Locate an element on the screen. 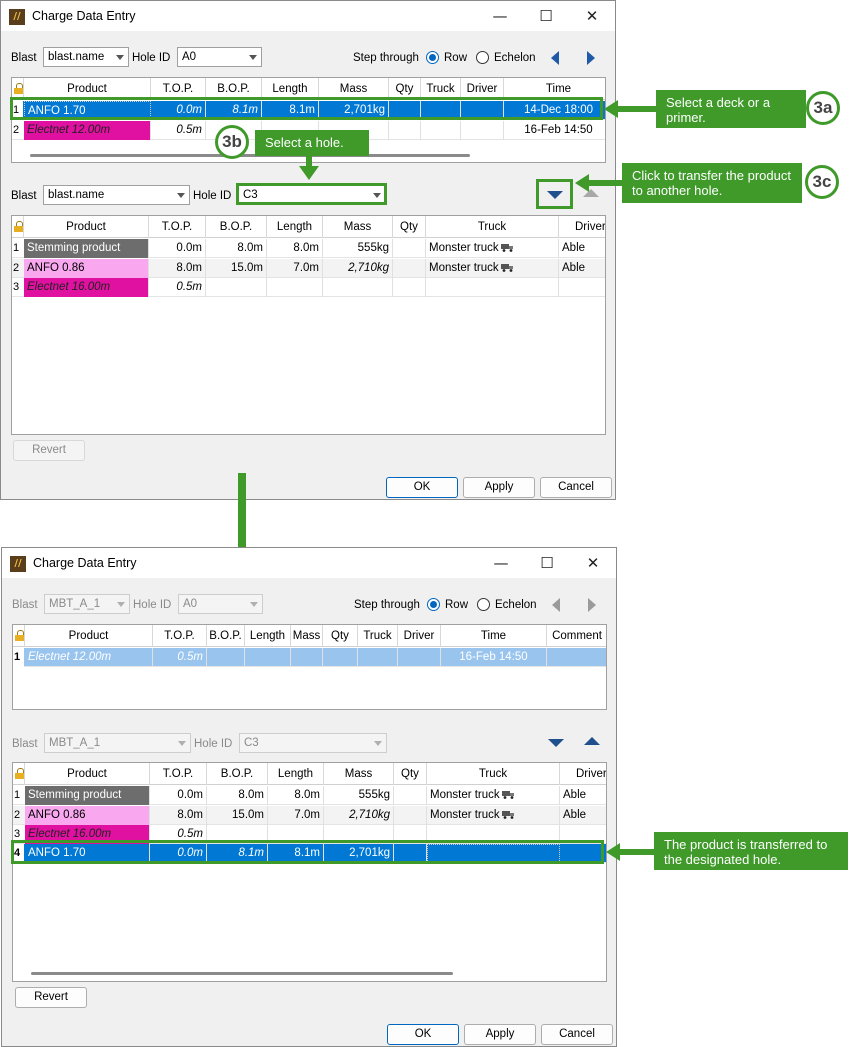 The width and height of the screenshot is (849, 1047). hole-id-combo: C3 is located at coordinates (313, 743).